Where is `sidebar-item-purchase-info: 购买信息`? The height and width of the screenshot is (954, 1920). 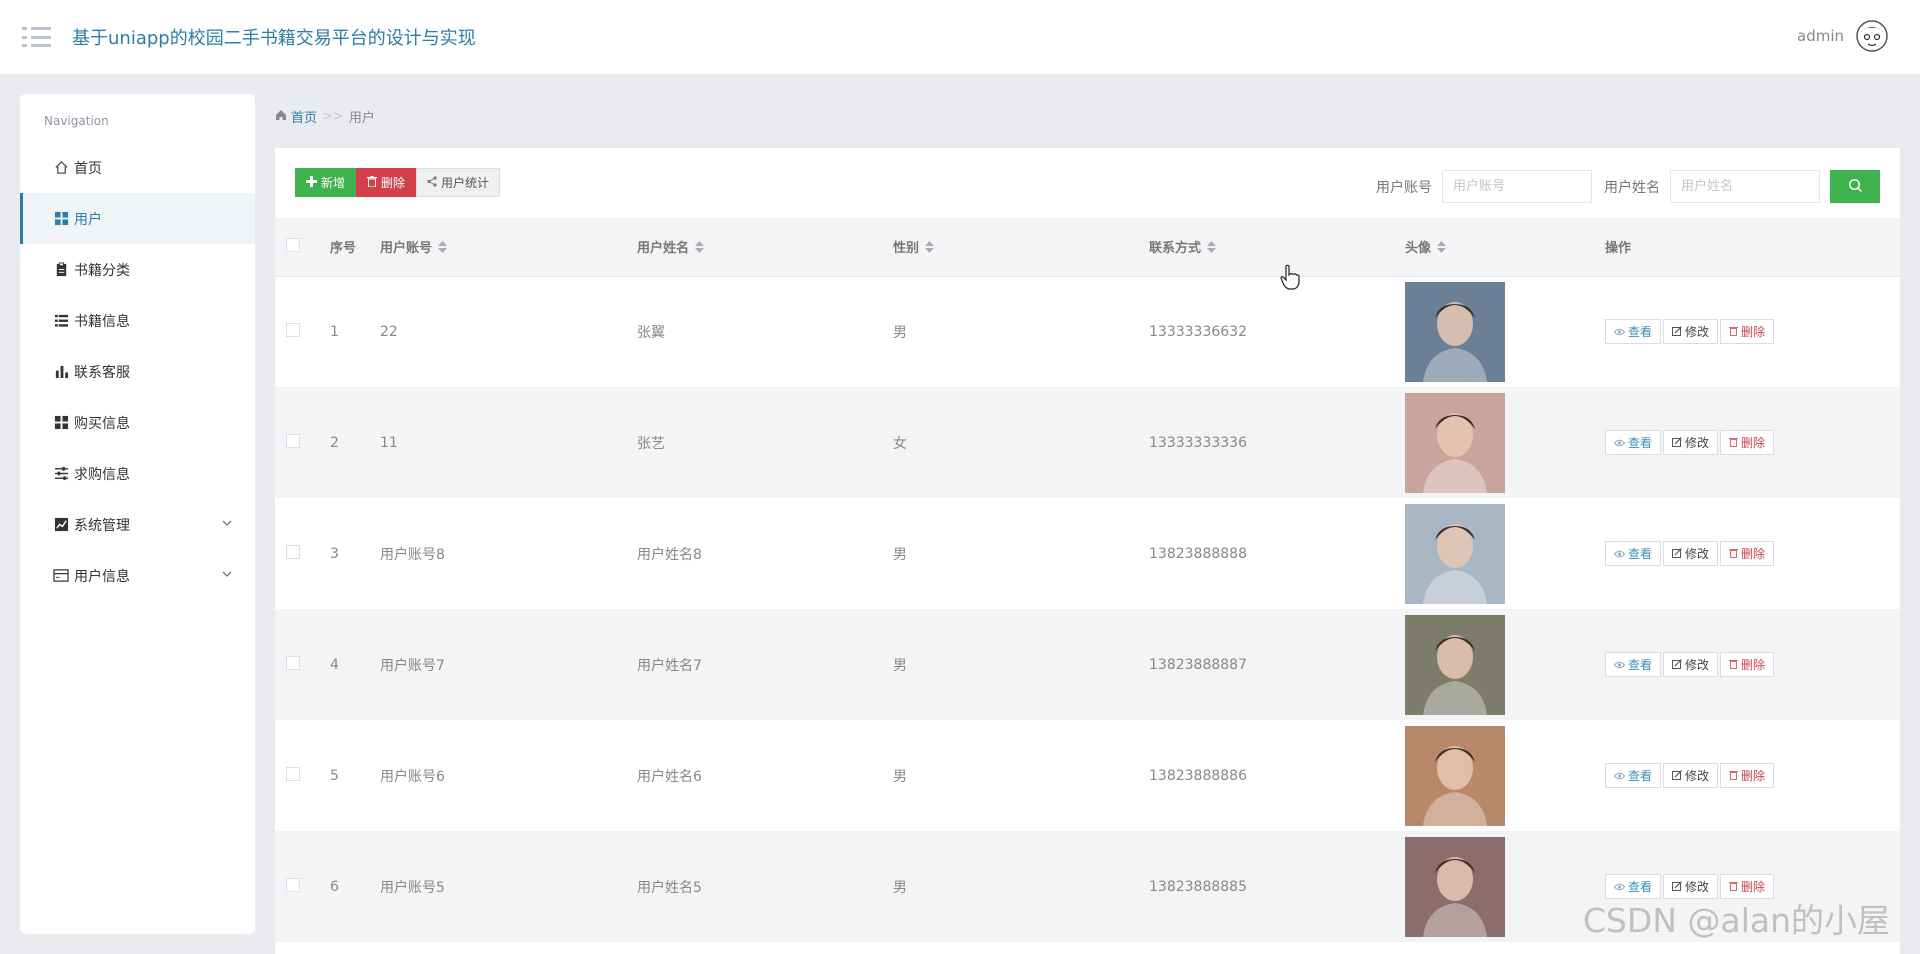 sidebar-item-purchase-info: 购买信息 is located at coordinates (137, 422).